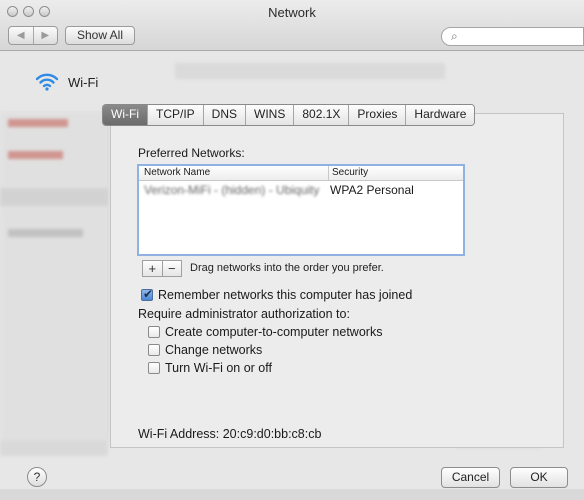 The image size is (584, 500). I want to click on back-forward-control: ◀ ▶, so click(33, 35).